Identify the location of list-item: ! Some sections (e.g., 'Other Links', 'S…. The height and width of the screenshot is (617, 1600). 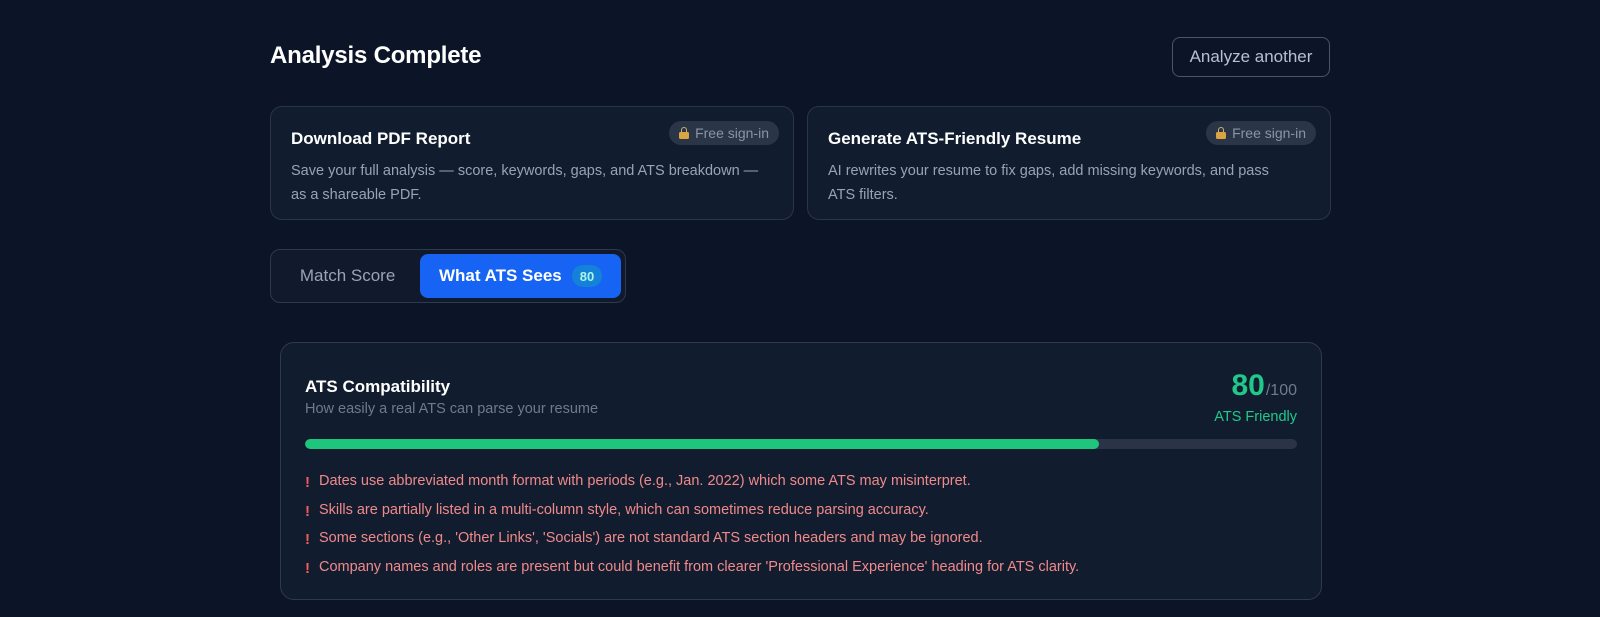
(800, 538).